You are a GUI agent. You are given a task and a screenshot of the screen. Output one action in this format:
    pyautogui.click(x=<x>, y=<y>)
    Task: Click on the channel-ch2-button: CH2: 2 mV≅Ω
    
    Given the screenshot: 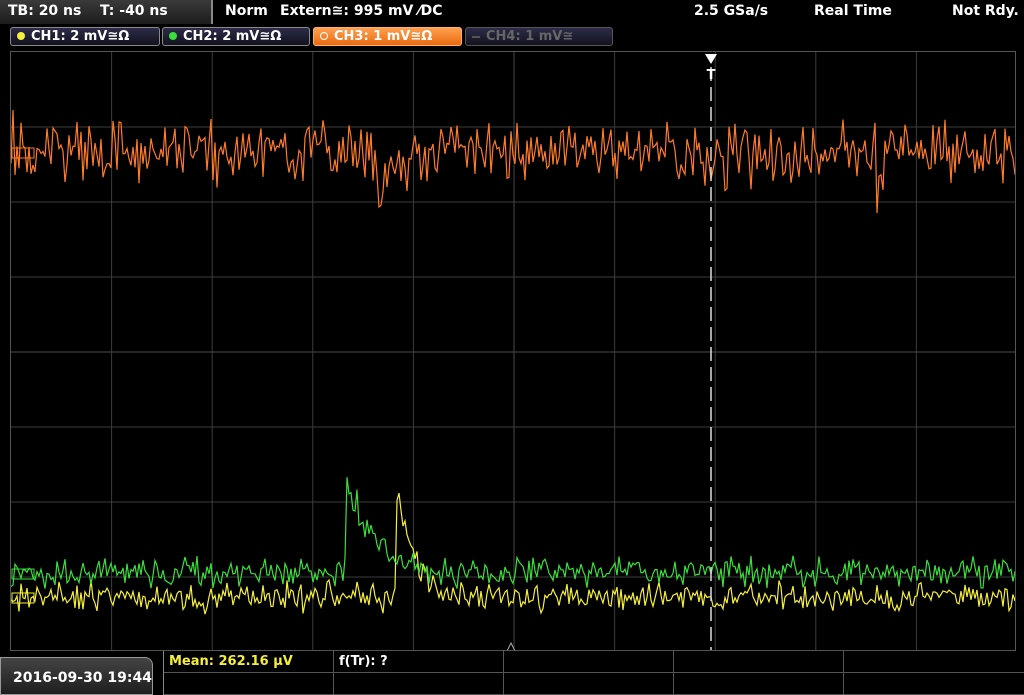 What is the action you would take?
    pyautogui.click(x=236, y=36)
    